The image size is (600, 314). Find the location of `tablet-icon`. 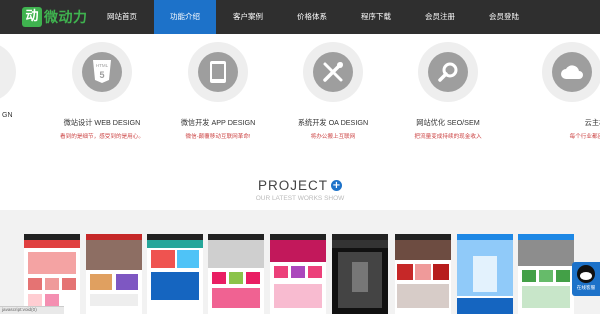

tablet-icon is located at coordinates (218, 72).